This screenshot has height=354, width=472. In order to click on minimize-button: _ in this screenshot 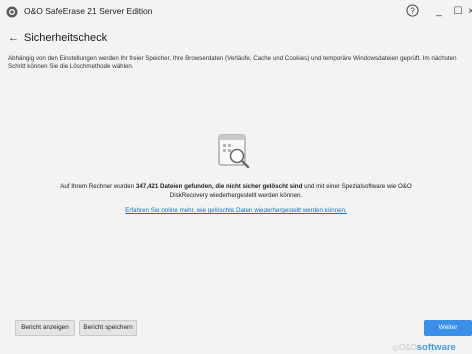, I will do `click(439, 12)`.